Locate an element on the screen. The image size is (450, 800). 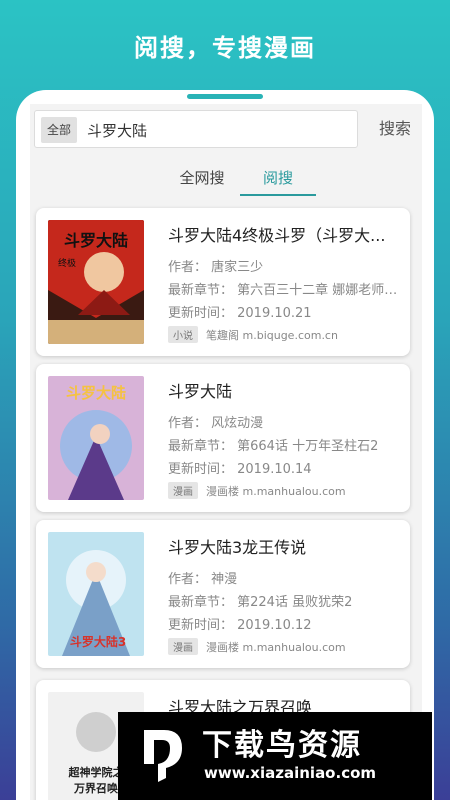
tab-all-web: 全网搜 is located at coordinates (202, 180).